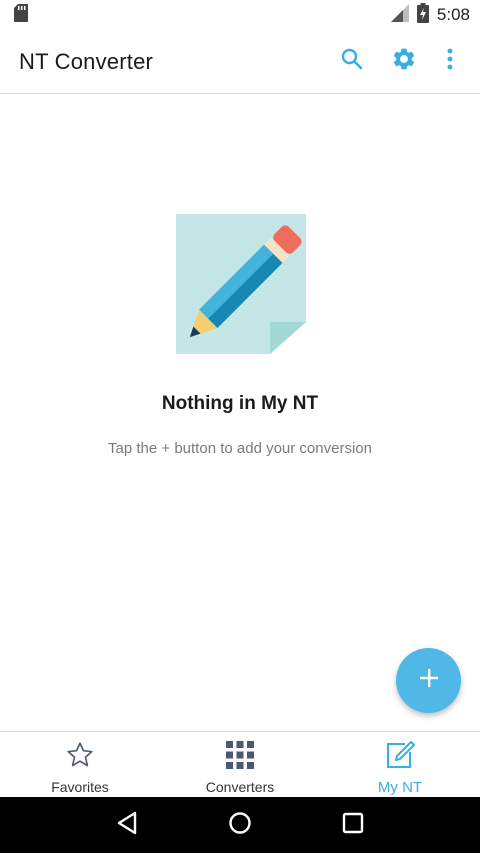 Image resolution: width=480 pixels, height=853 pixels. I want to click on app-bar: NT Converter, so click(240, 62).